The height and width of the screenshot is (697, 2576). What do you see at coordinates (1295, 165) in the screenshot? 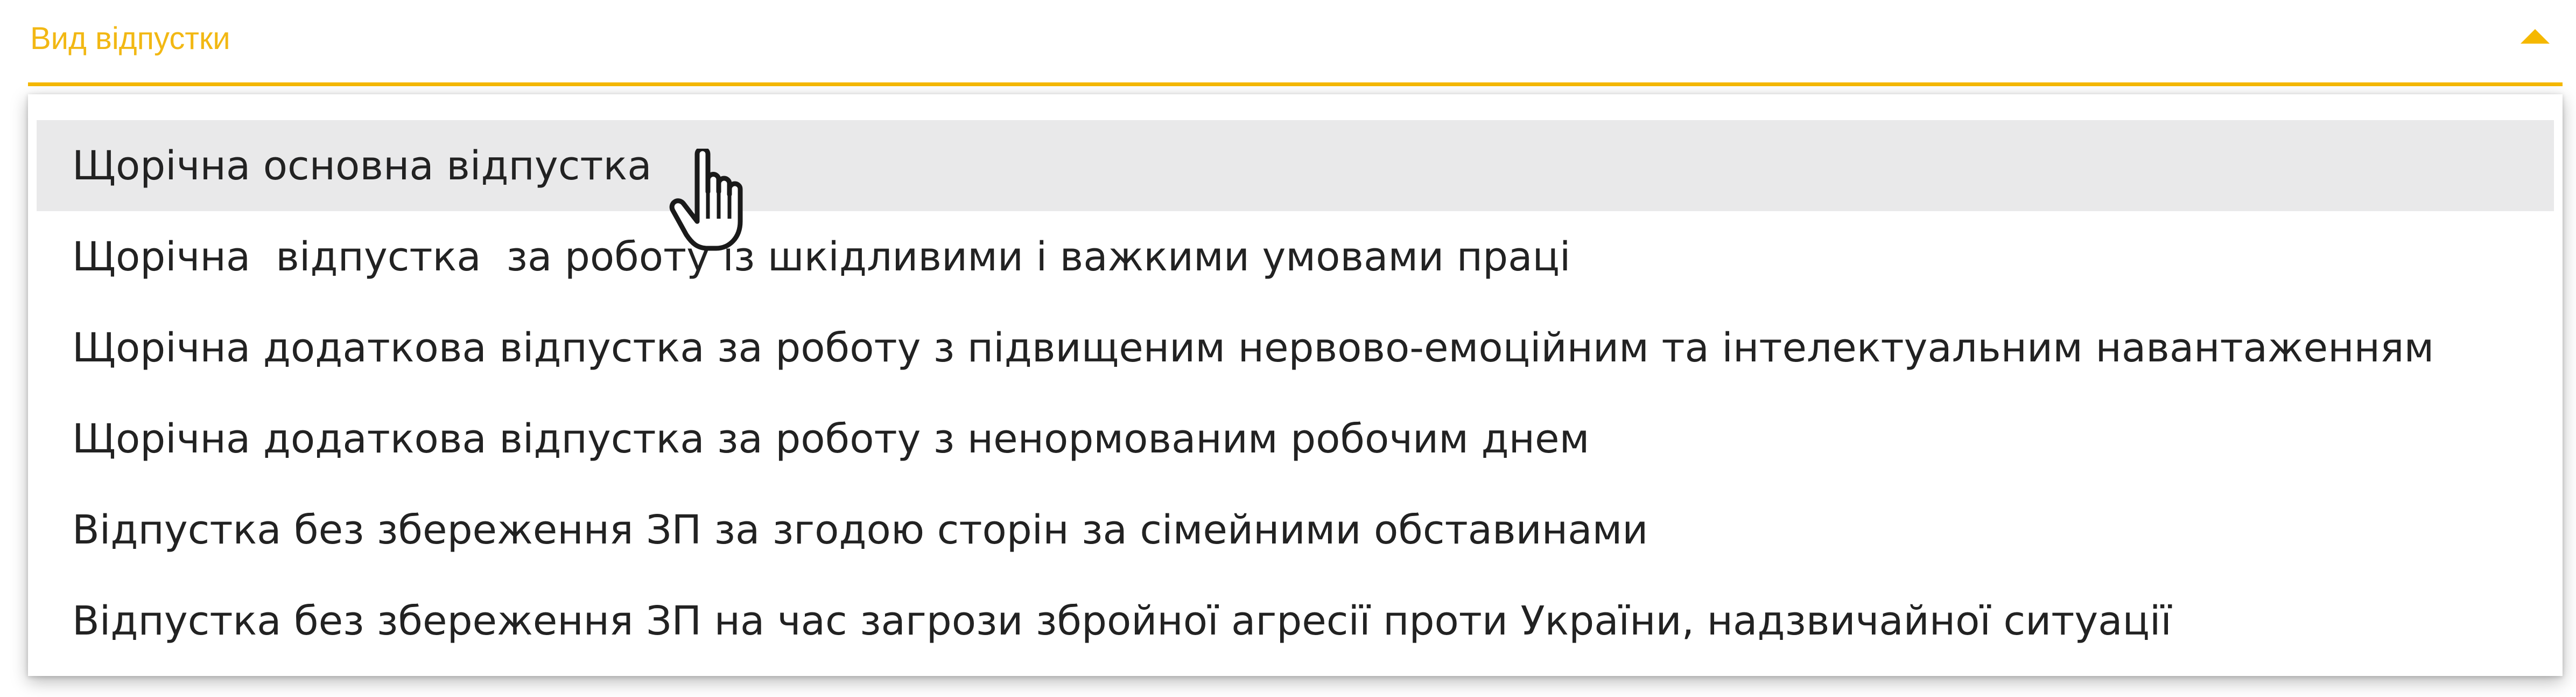
I see `option-annual-main-leave: Щорічна основна відпустка` at bounding box center [1295, 165].